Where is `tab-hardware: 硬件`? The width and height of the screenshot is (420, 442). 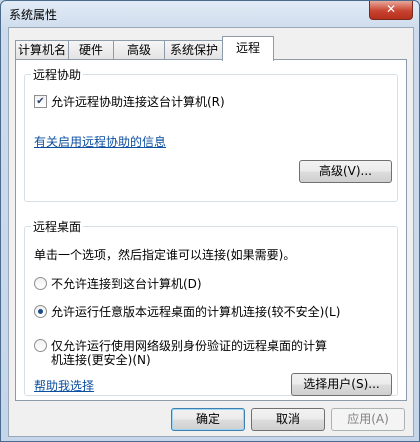
tab-hardware: 硬件 is located at coordinates (91, 50).